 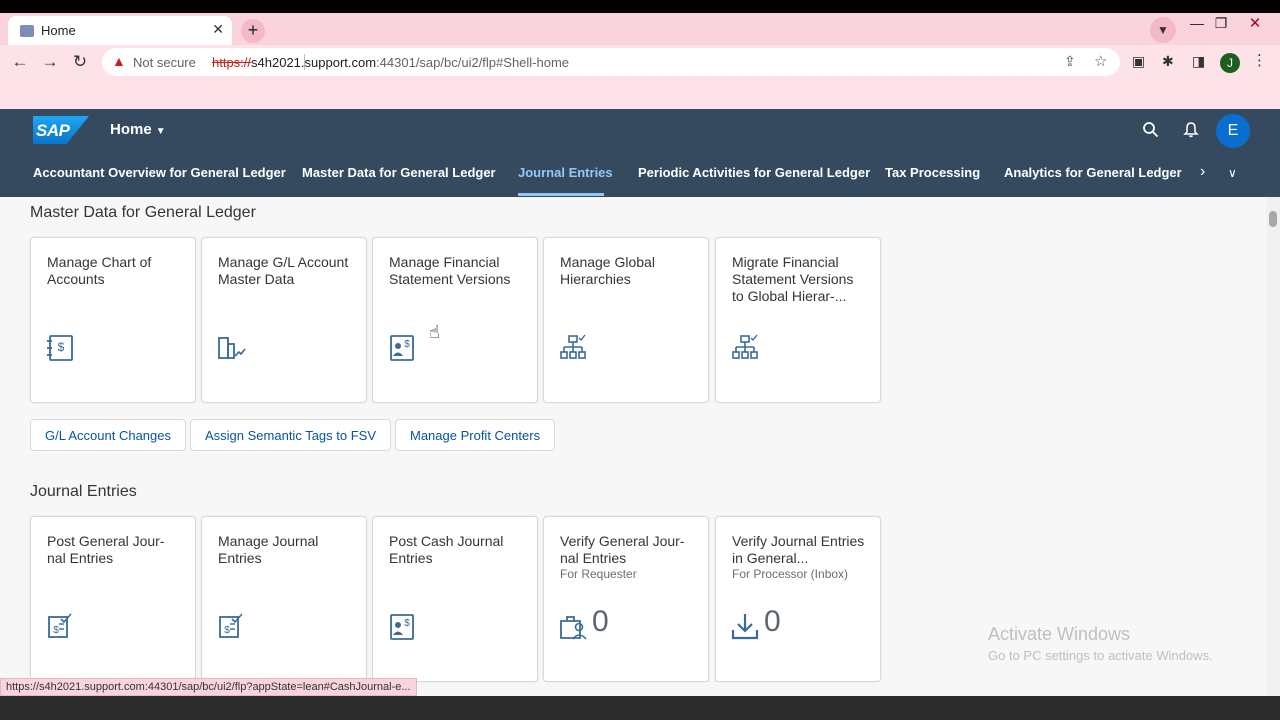 What do you see at coordinates (1093, 172) in the screenshot?
I see `anchor-item-analytics: Analytics for General Ledger` at bounding box center [1093, 172].